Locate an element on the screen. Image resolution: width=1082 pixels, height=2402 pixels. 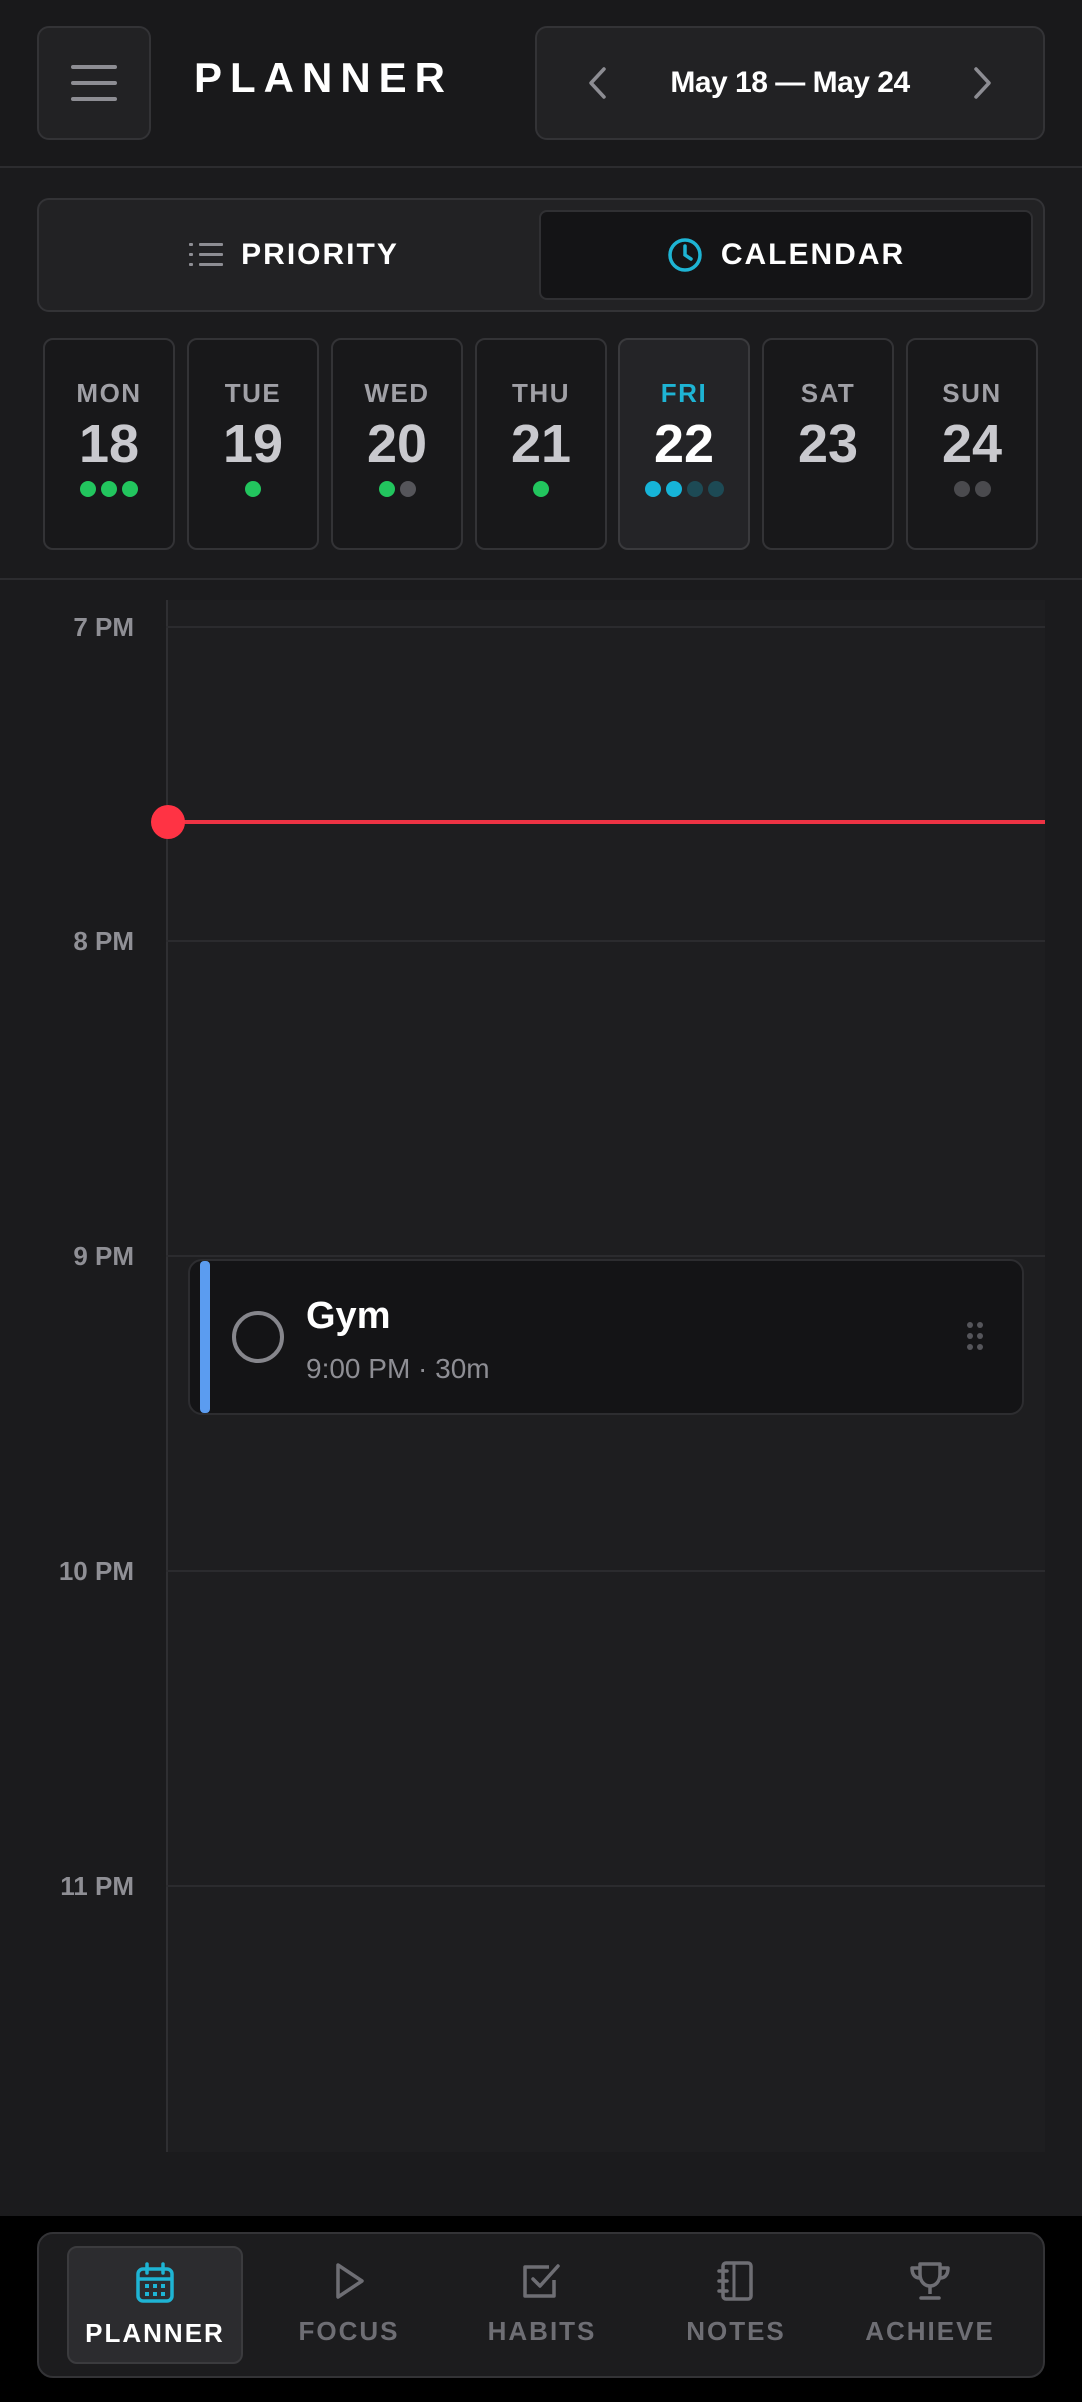
day-sun: SUN 24 is located at coordinates (972, 444).